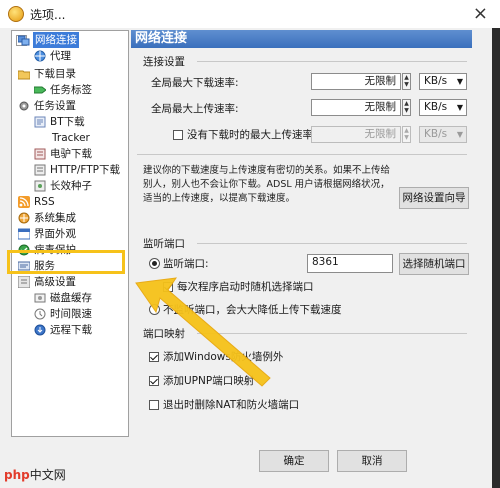 Image resolution: width=500 pixels, height=488 pixels. Describe the element at coordinates (40, 314) in the screenshot. I see `time-limit-icon` at that location.